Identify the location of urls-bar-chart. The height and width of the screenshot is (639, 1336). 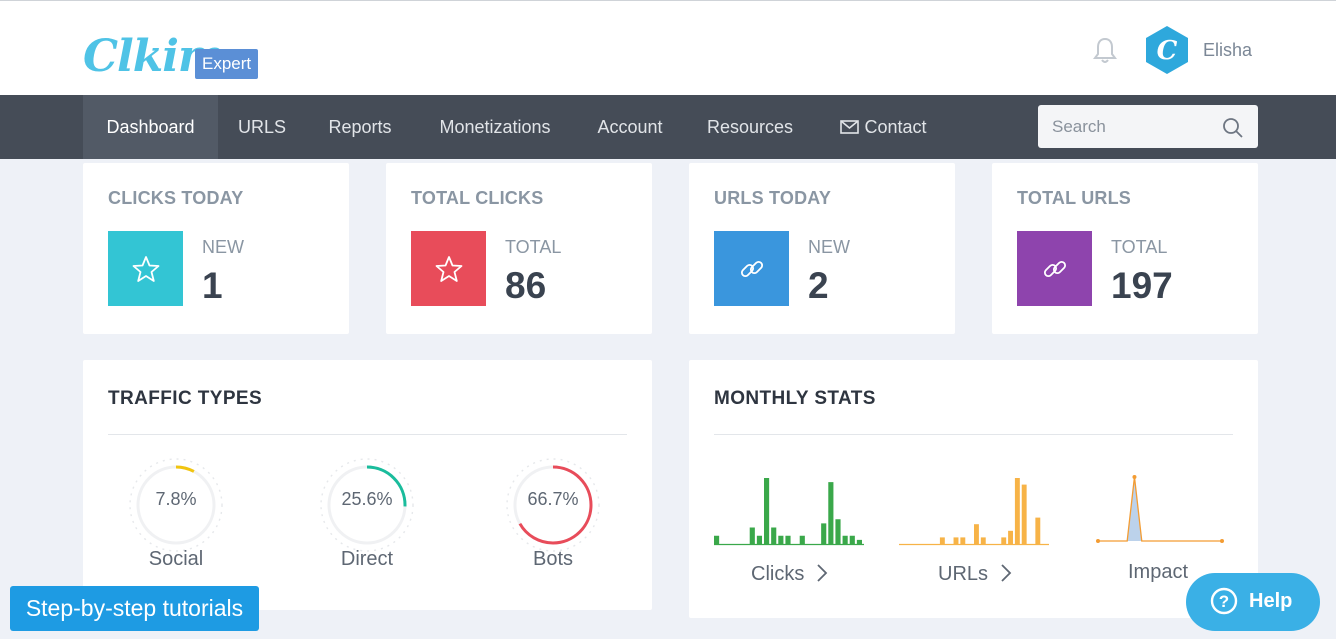
(974, 508).